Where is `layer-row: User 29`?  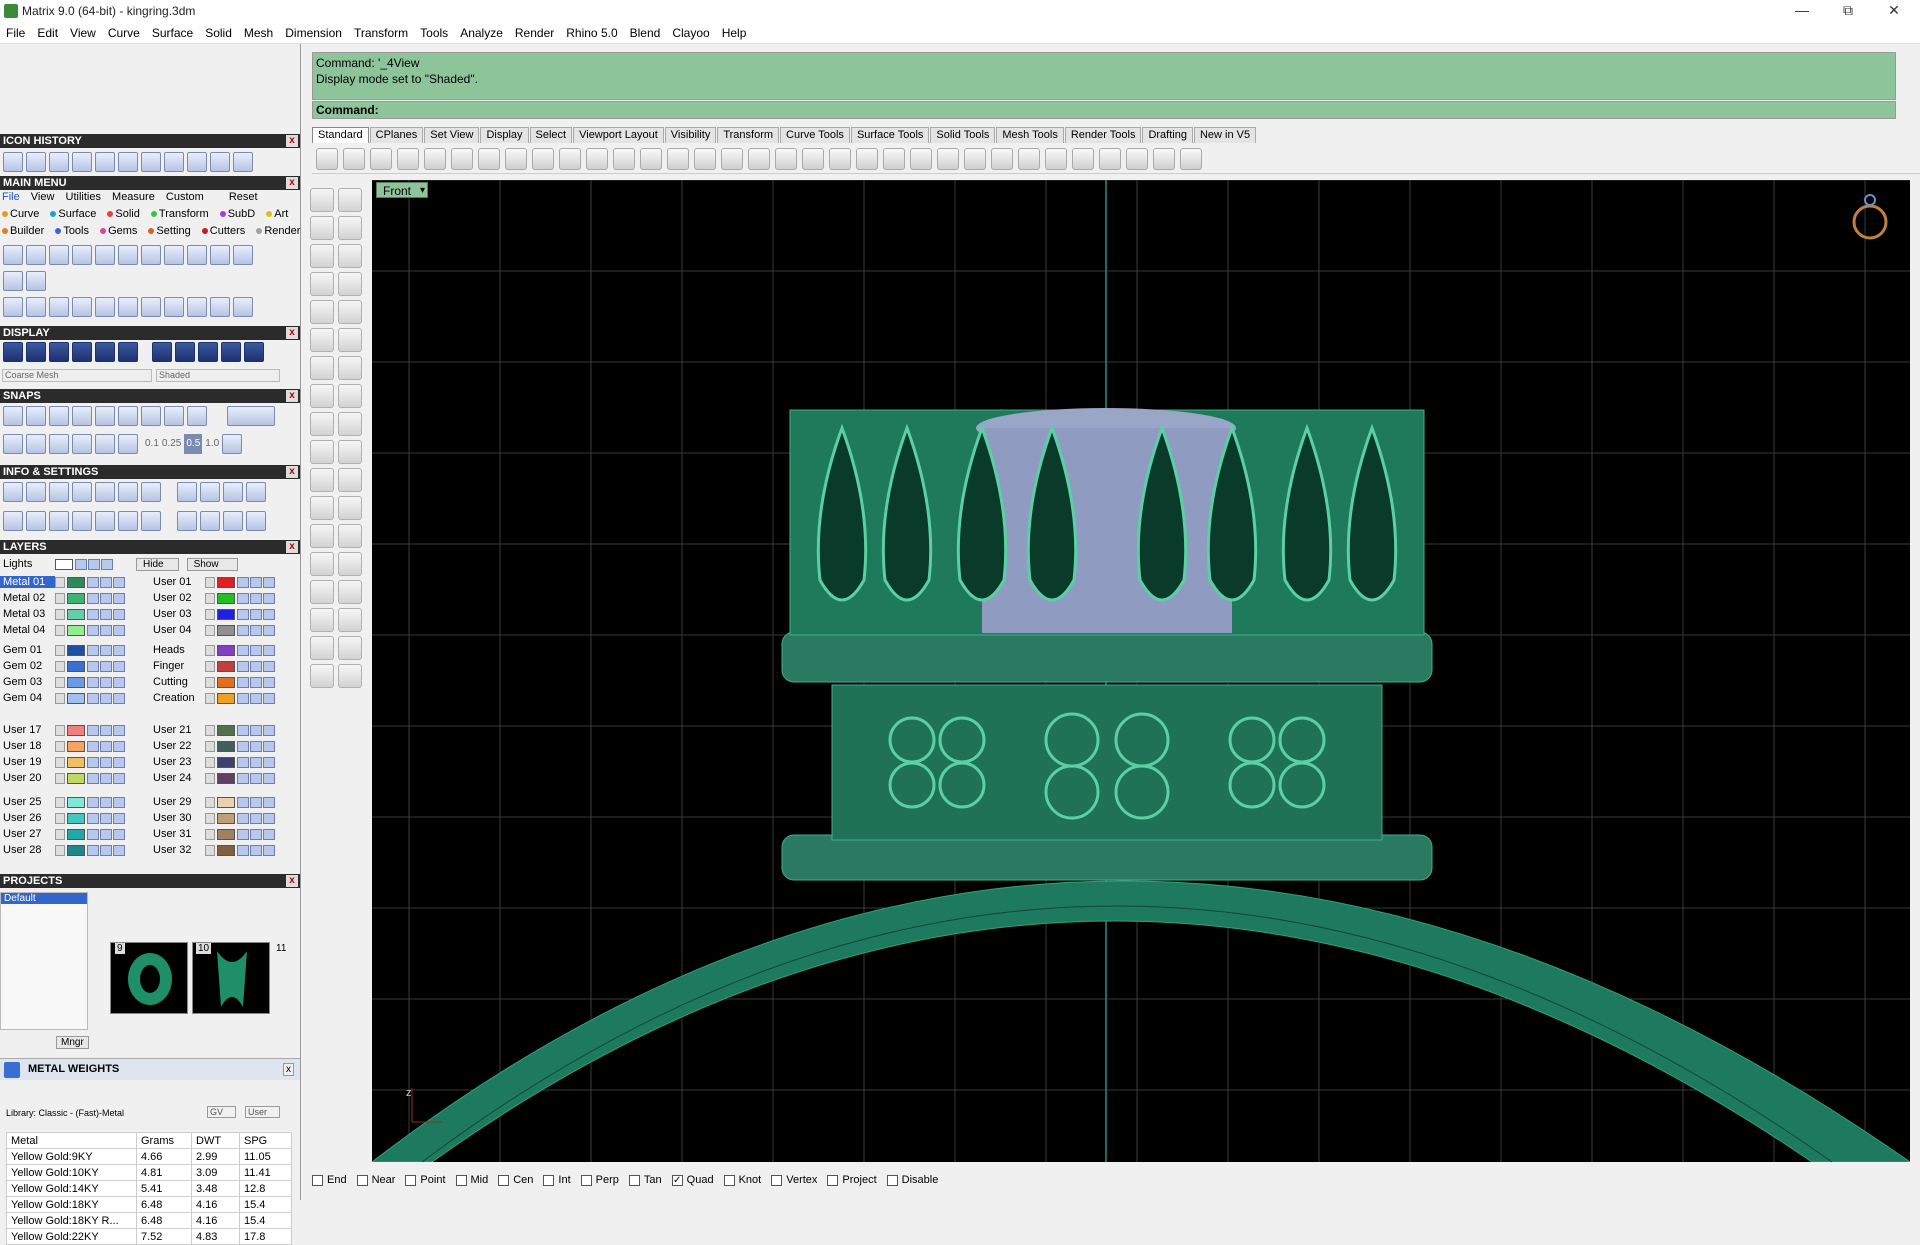 layer-row: User 29 is located at coordinates (213, 802).